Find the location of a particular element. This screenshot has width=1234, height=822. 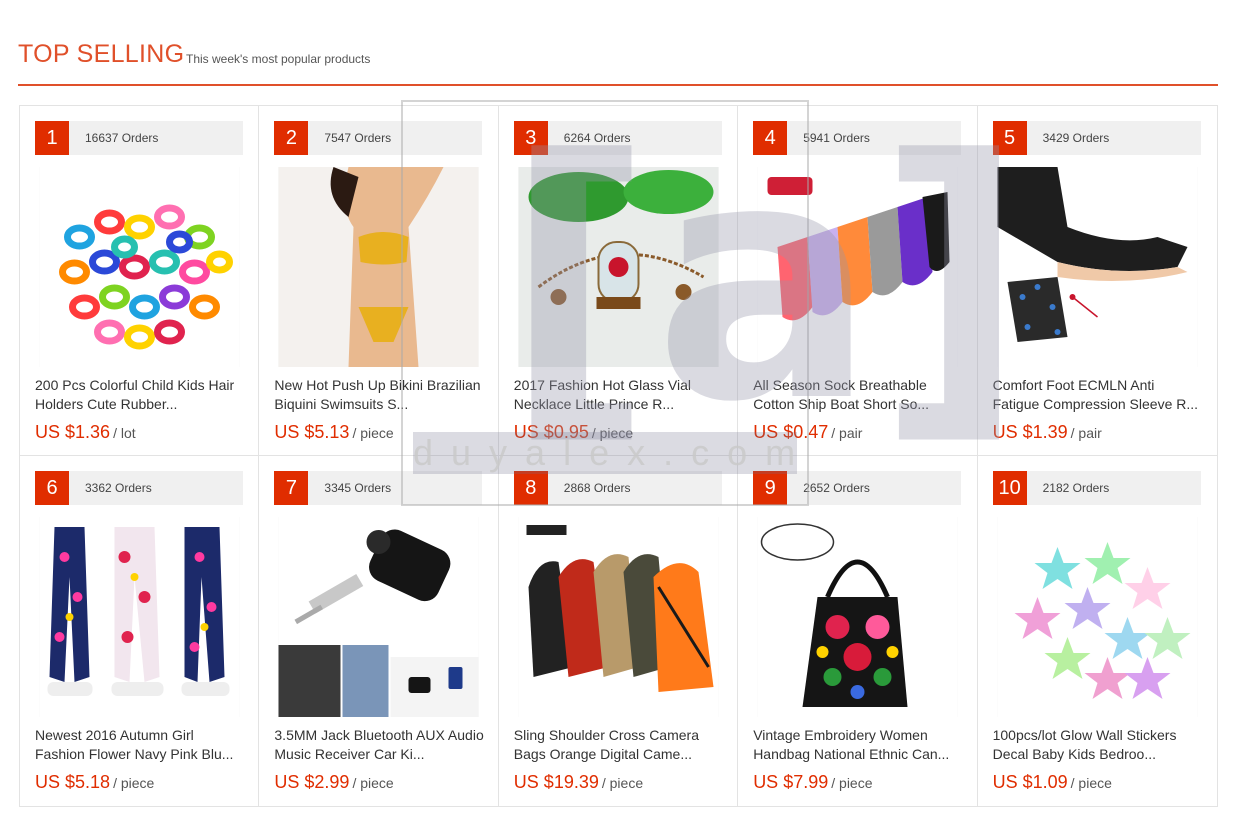

compression-sleeve-image is located at coordinates (1097, 267).